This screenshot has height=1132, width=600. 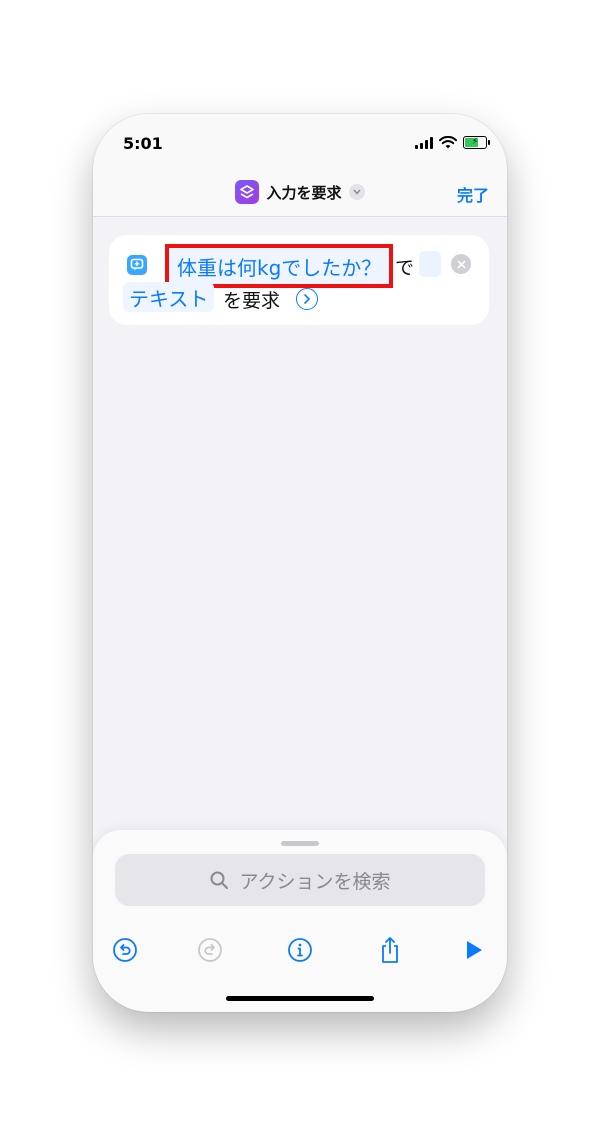 I want to click on action-search-field: アクションを検索, so click(x=300, y=880).